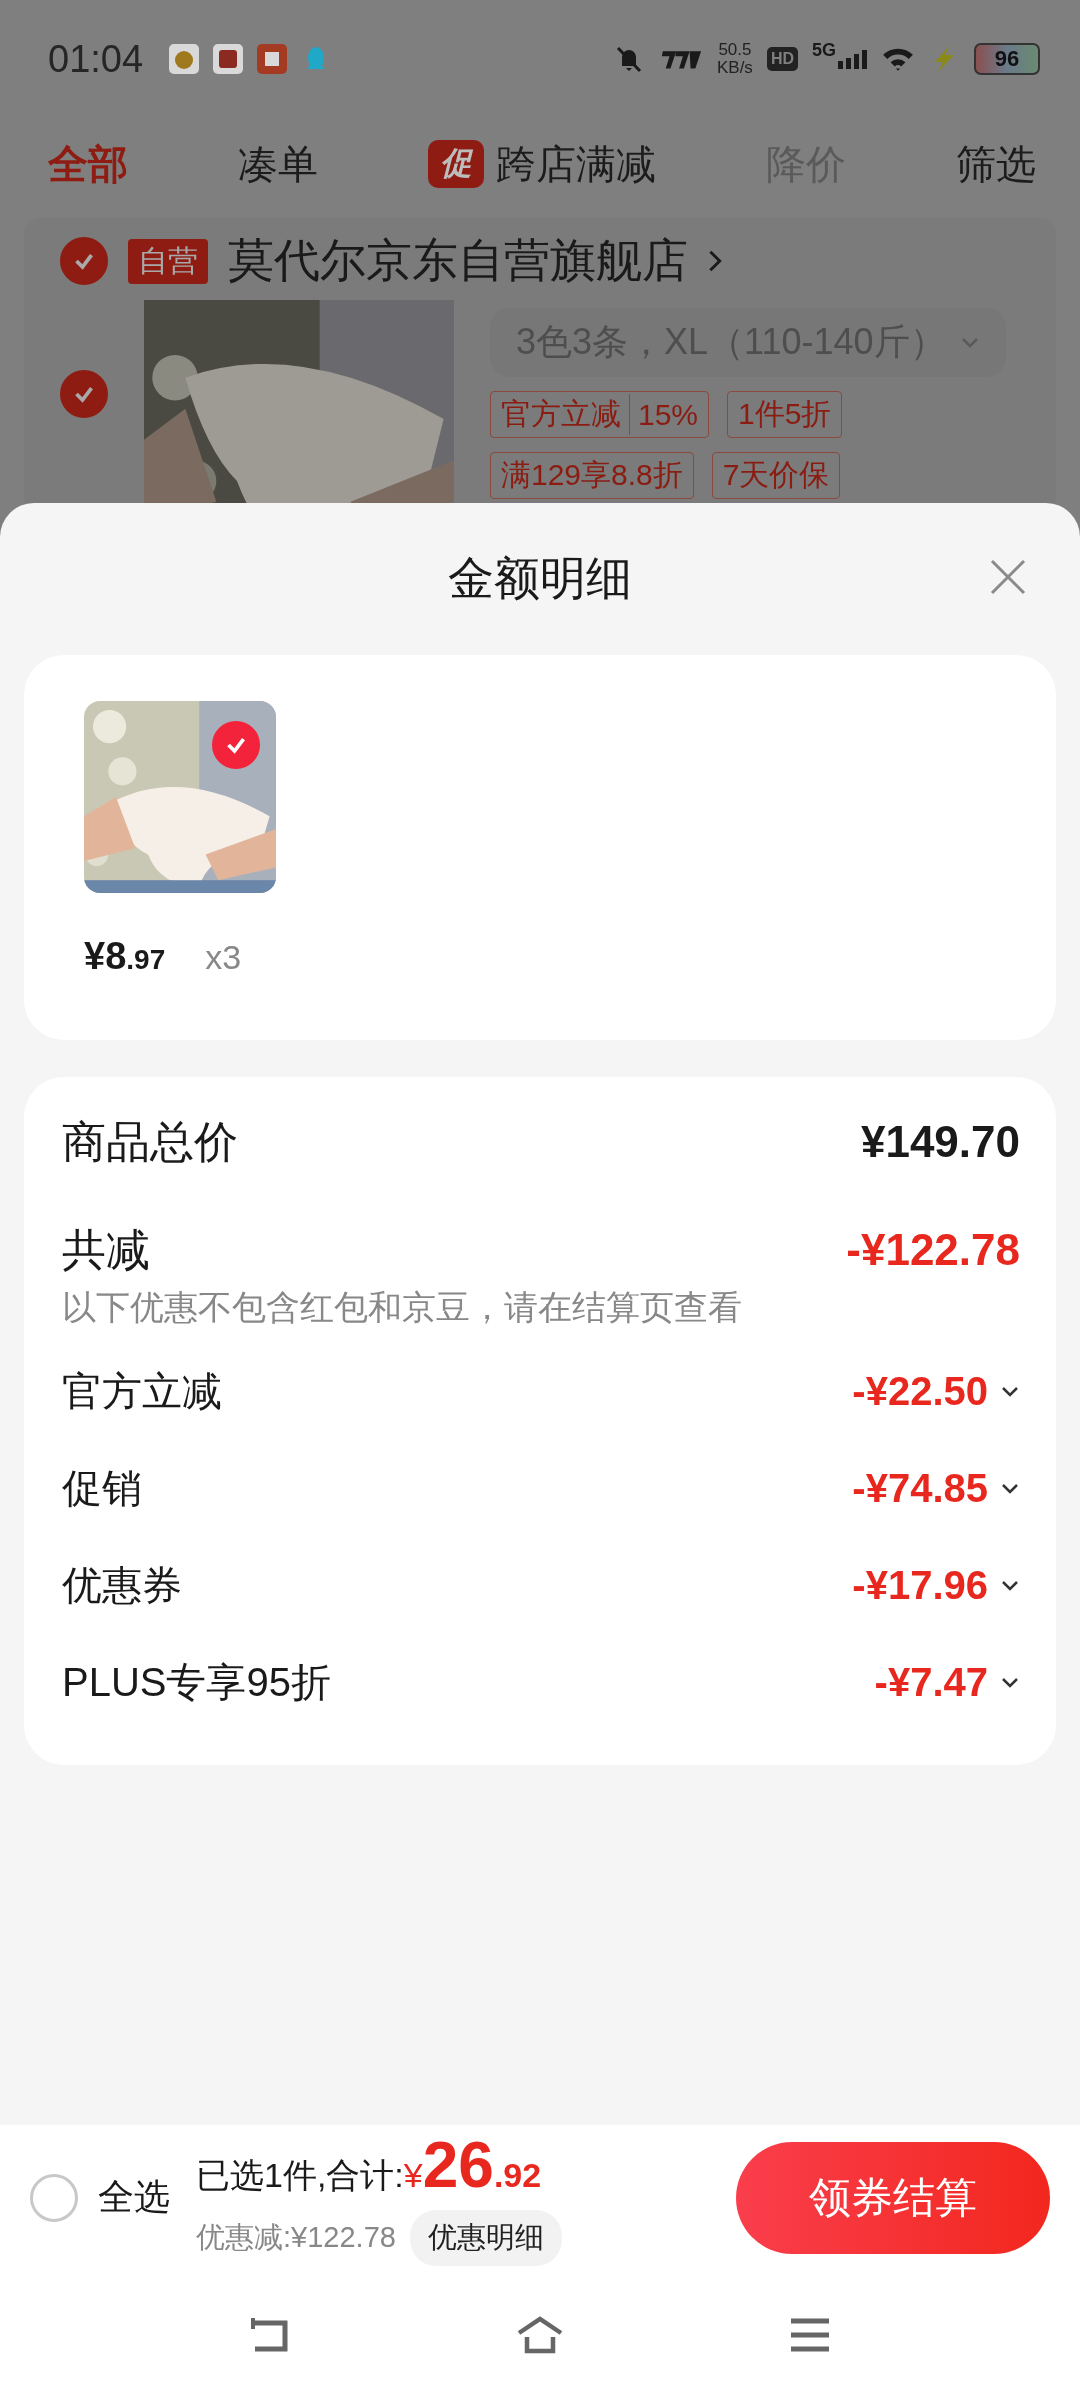 The height and width of the screenshot is (2400, 1080). Describe the element at coordinates (576, 164) in the screenshot. I see `filter-tab: 跨店满减` at that location.